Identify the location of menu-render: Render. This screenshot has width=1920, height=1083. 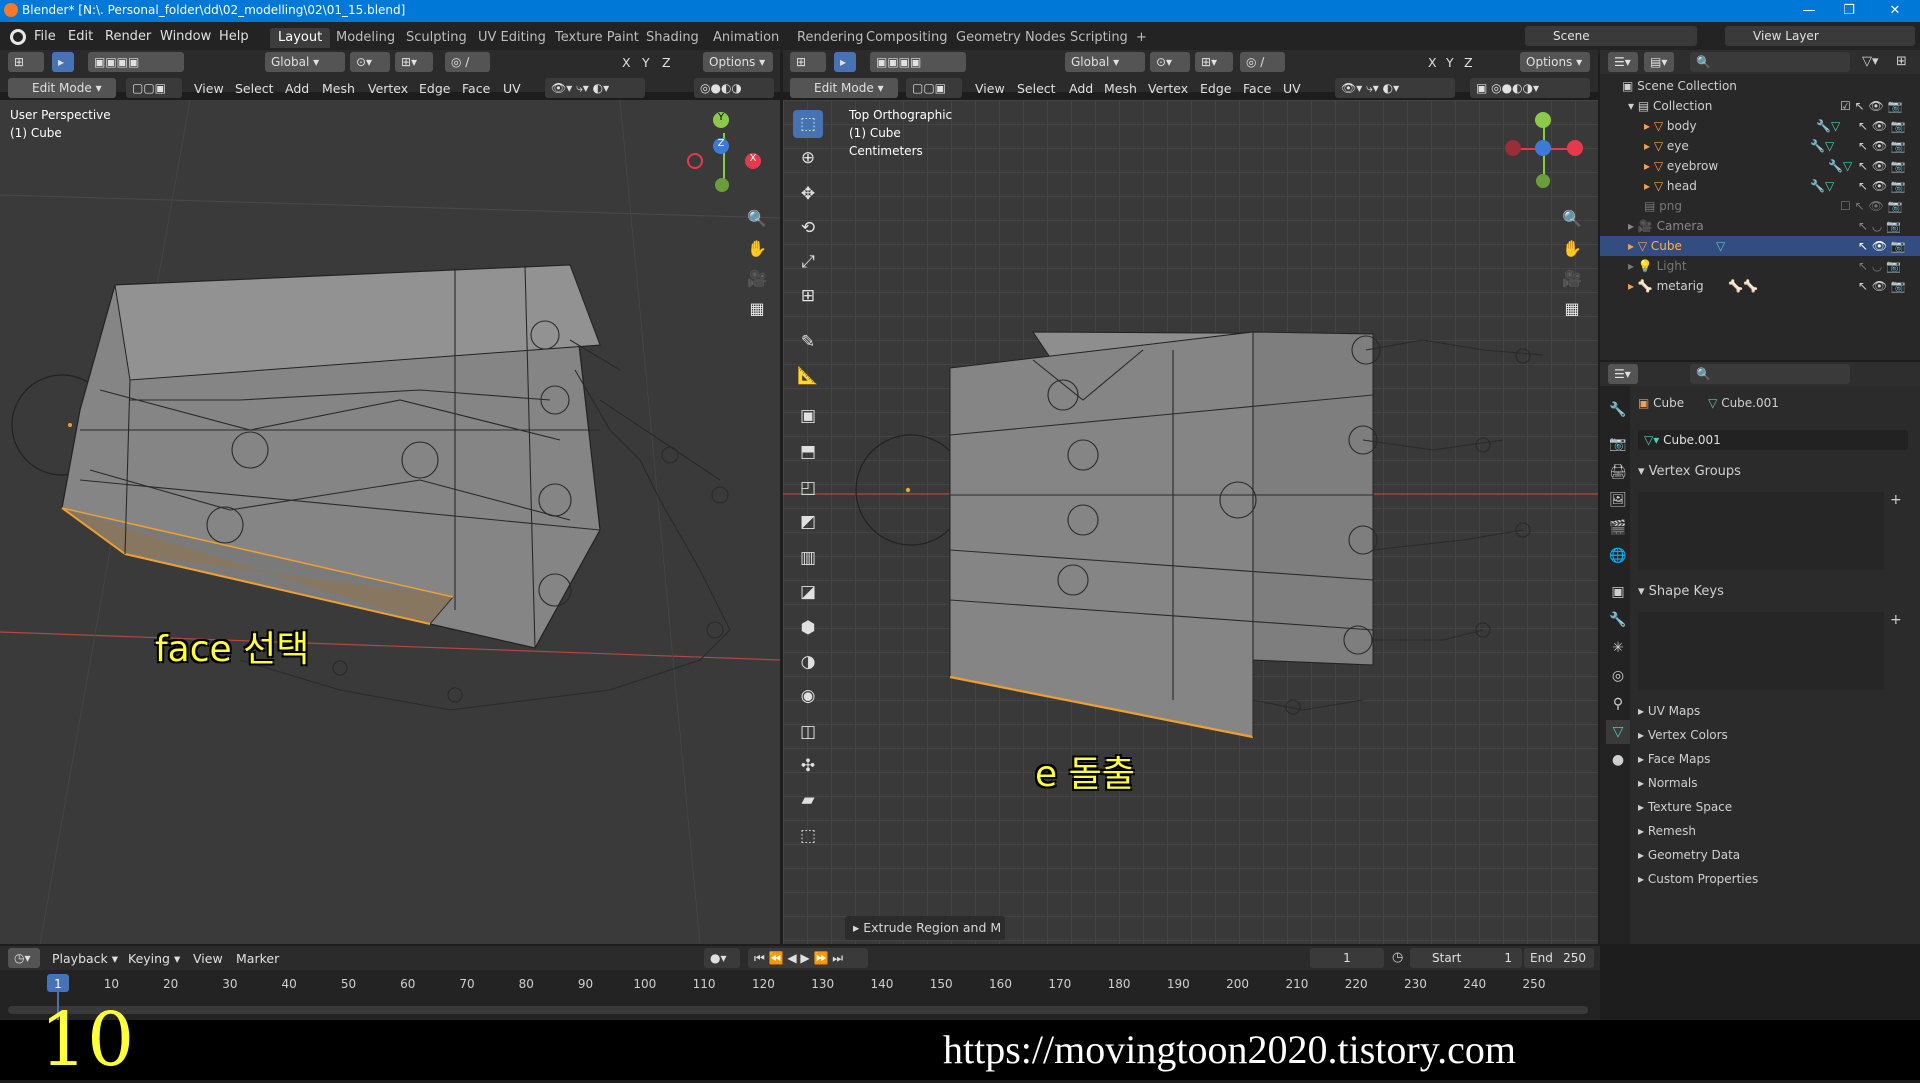
(128, 36).